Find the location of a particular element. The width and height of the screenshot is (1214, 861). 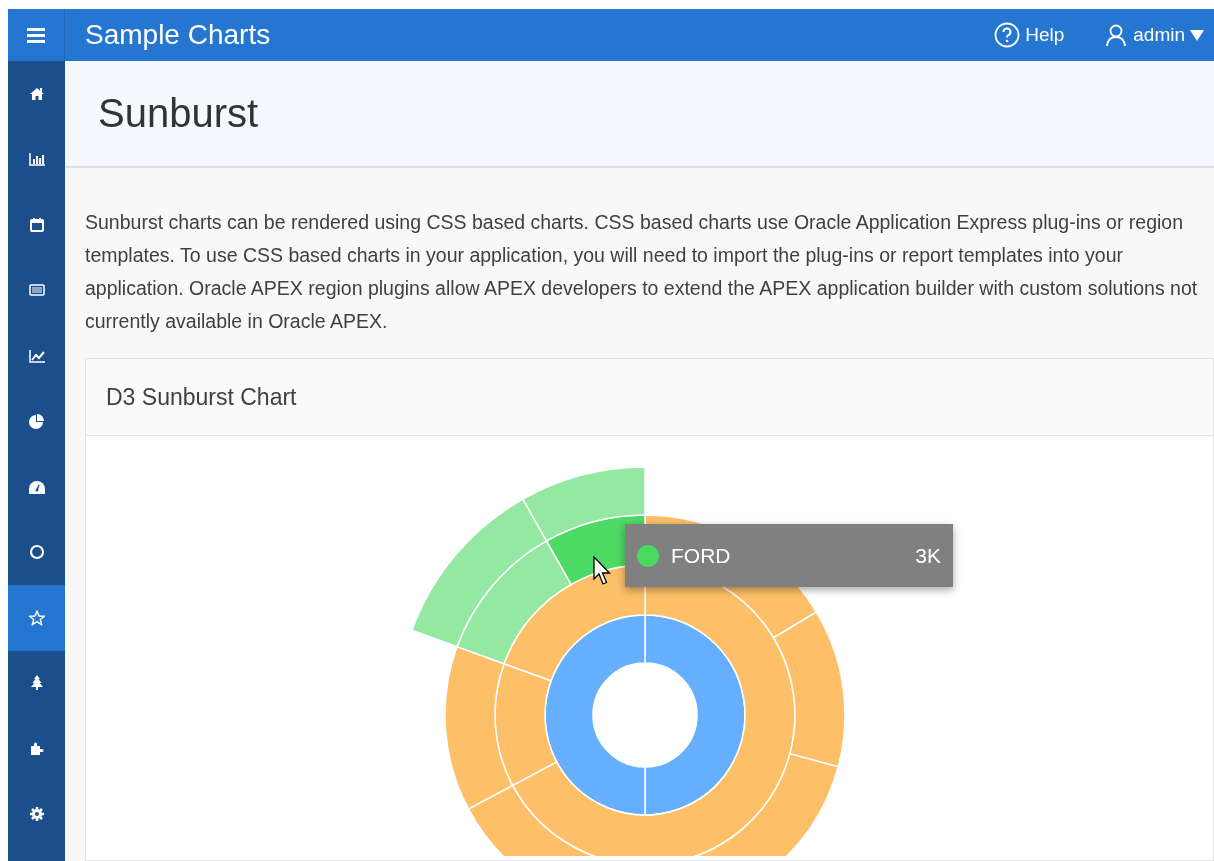

tooltip-label: FORD is located at coordinates (701, 555).